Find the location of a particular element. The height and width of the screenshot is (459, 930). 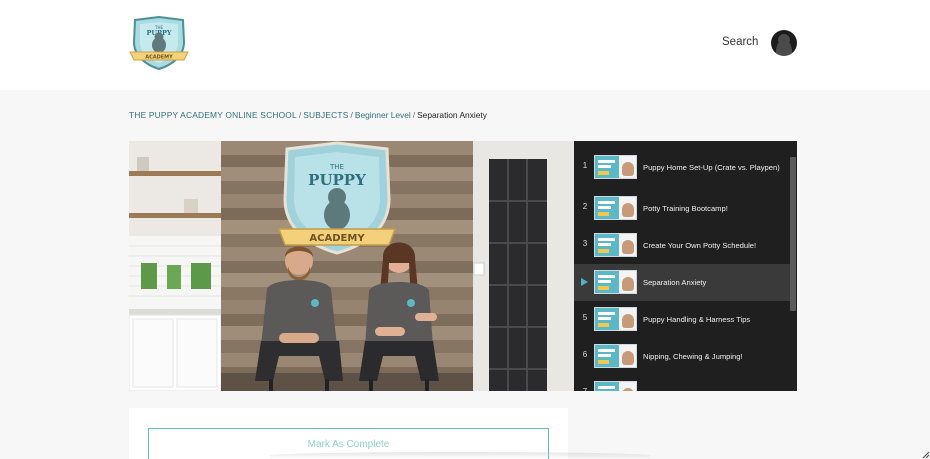

playlist-item-title: Create Your Own Potty Schedule! is located at coordinates (700, 245).